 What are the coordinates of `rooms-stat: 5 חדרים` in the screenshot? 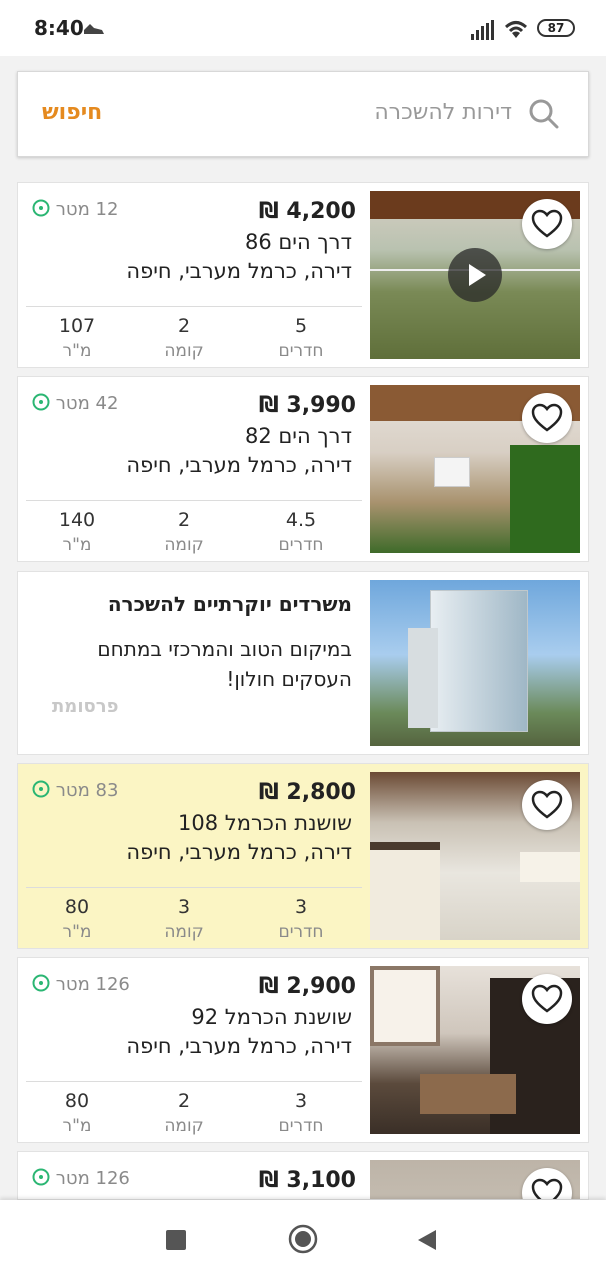 It's located at (301, 338).